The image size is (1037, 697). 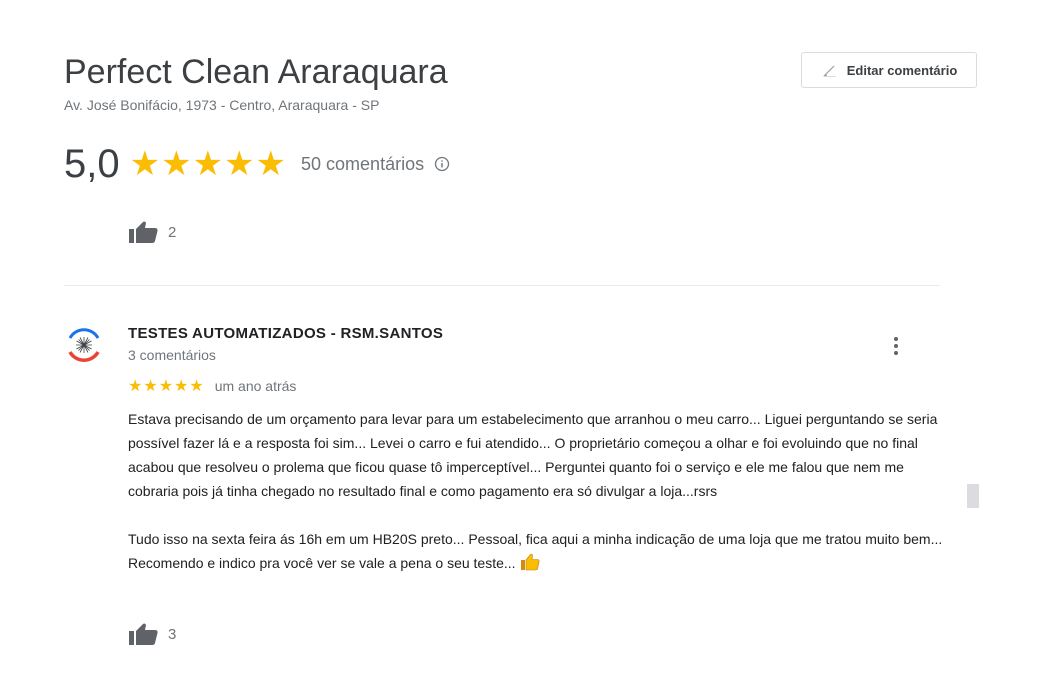 I want to click on place-title: Perfect Clean Araraquara, so click(x=256, y=72).